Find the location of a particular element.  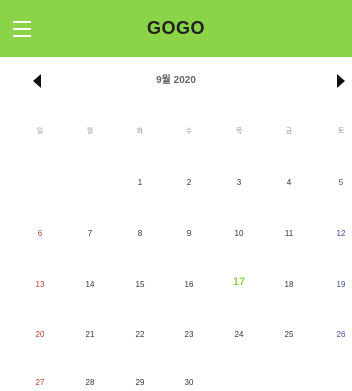

day-cell: 6 is located at coordinates (40, 233).